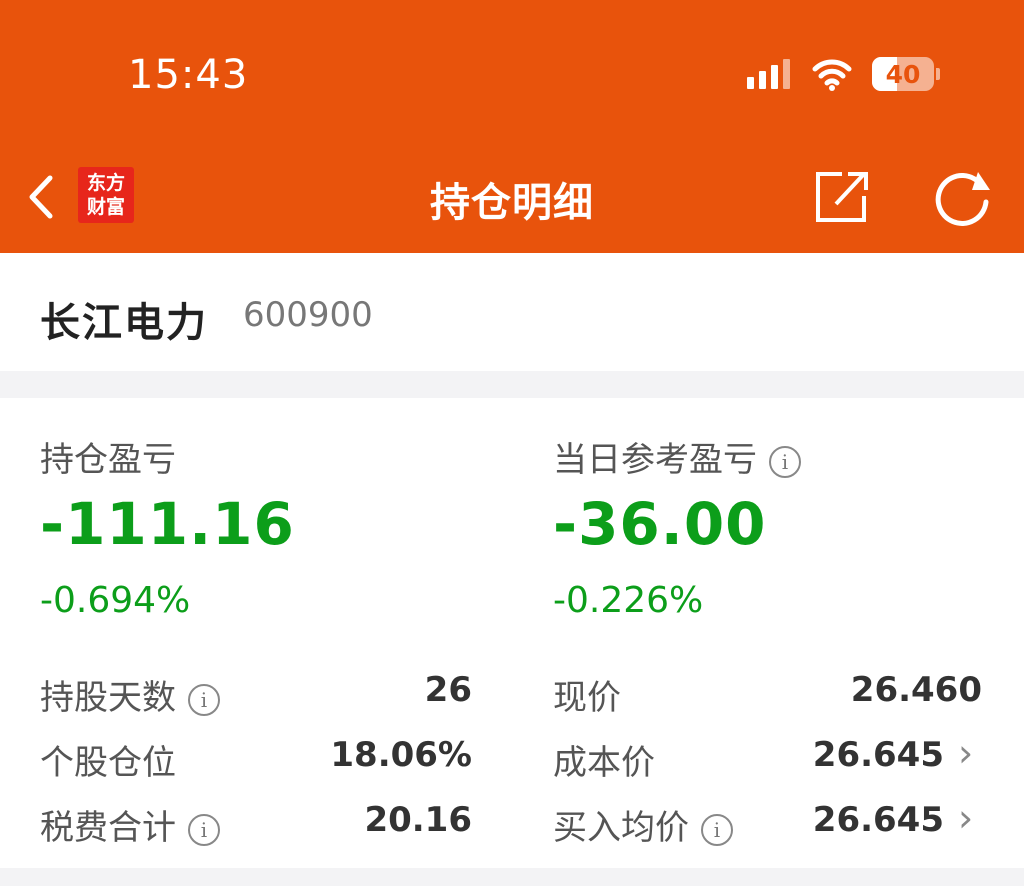  What do you see at coordinates (108, 460) in the screenshot?
I see `position-pnl-label: 持仓盈亏` at bounding box center [108, 460].